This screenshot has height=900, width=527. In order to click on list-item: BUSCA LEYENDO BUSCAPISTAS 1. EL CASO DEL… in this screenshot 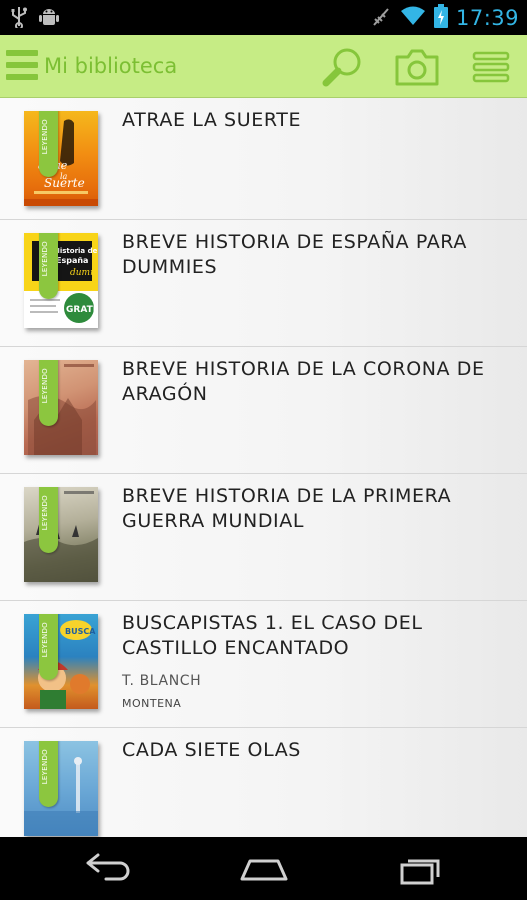, I will do `click(263, 664)`.